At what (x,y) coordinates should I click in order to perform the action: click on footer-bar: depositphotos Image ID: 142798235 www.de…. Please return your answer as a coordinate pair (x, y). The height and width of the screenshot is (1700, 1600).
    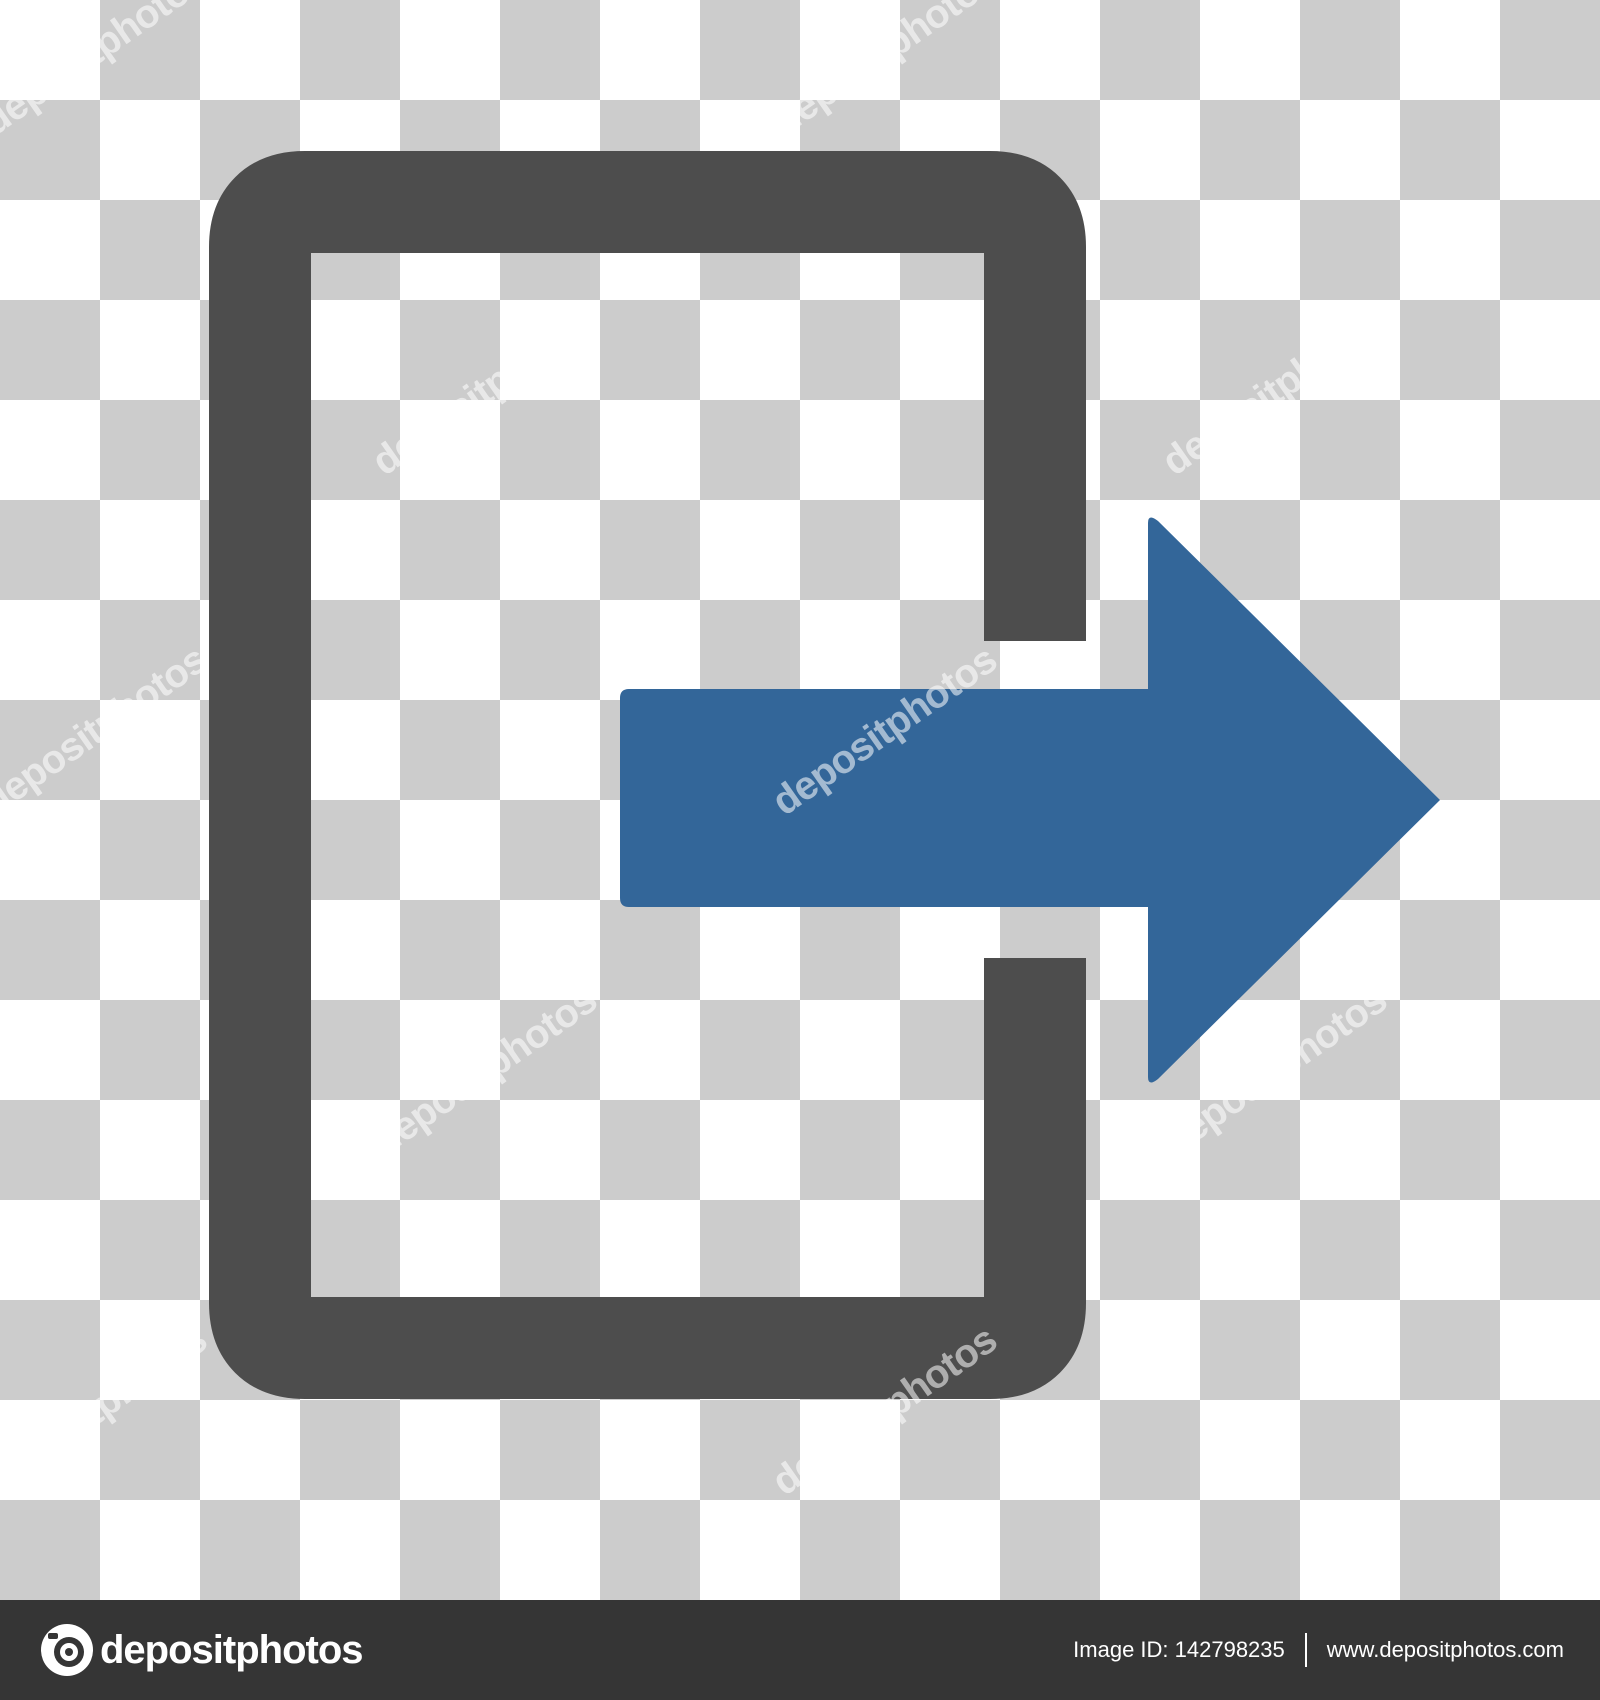
    Looking at the image, I should click on (800, 1650).